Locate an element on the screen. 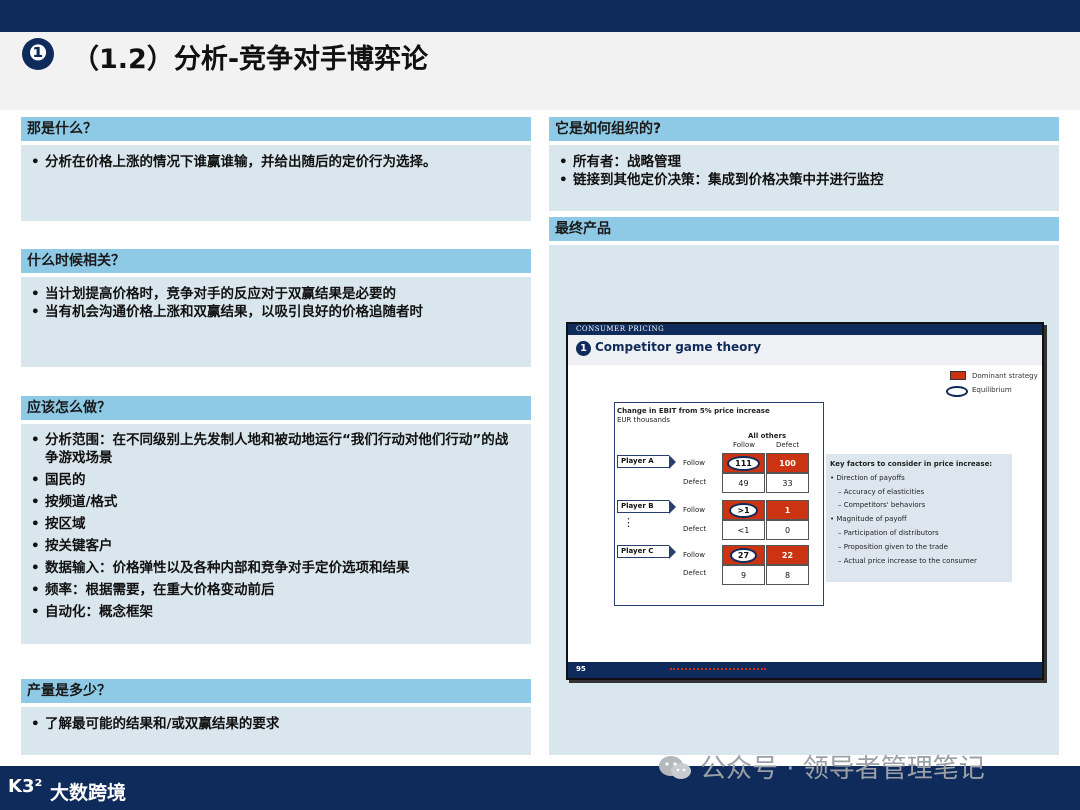 The width and height of the screenshot is (1080, 810). section-what-body: 分析在价格上涨的情况下谁赢谁输，并给出随后的定价行为选择。 is located at coordinates (276, 183).